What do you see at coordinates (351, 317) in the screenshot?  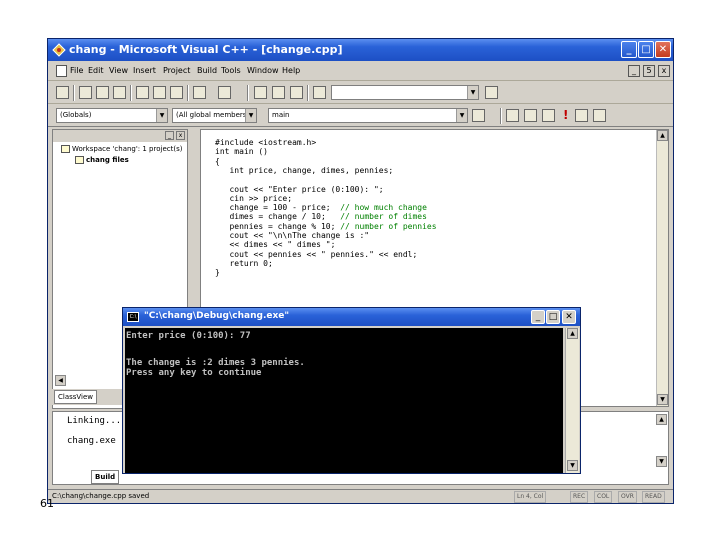 I see `console-title-bar: C:\ "C:\chang\Debug\chang.exe" _ □ ✕` at bounding box center [351, 317].